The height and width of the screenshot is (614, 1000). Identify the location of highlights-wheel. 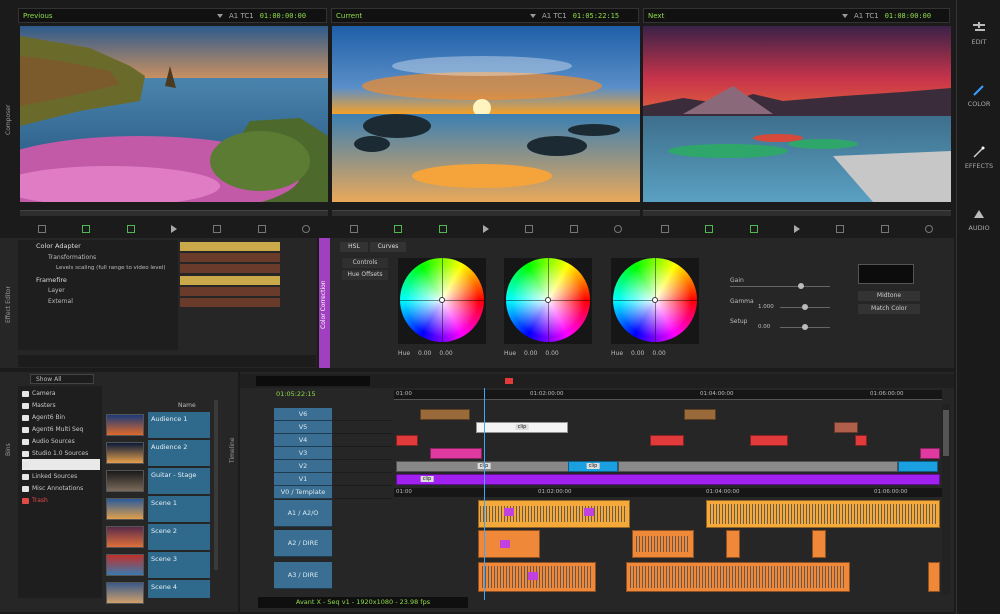
(655, 301).